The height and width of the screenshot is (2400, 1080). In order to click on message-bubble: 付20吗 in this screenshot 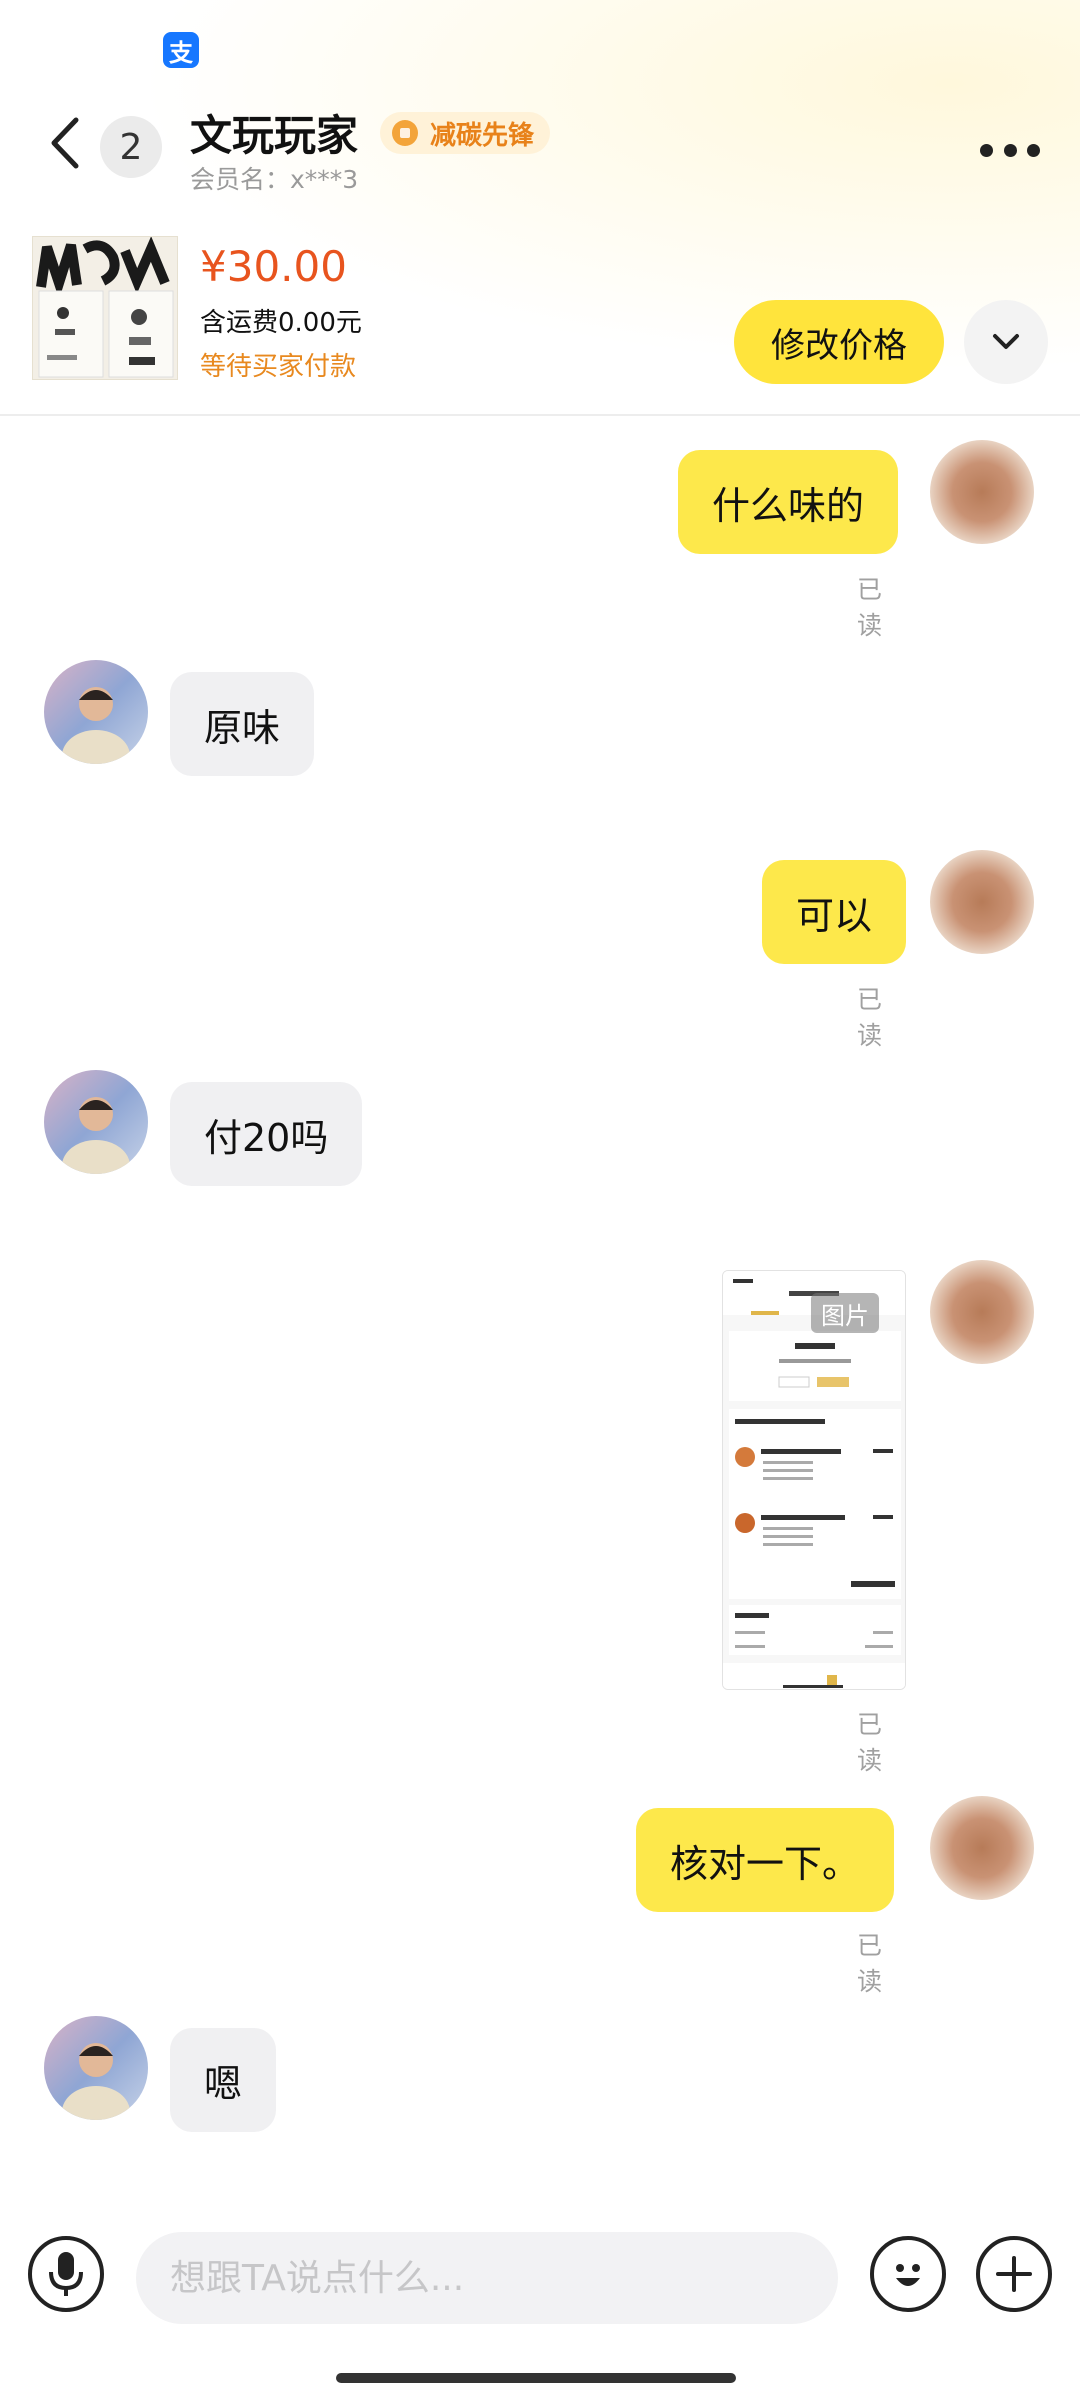, I will do `click(266, 1134)`.